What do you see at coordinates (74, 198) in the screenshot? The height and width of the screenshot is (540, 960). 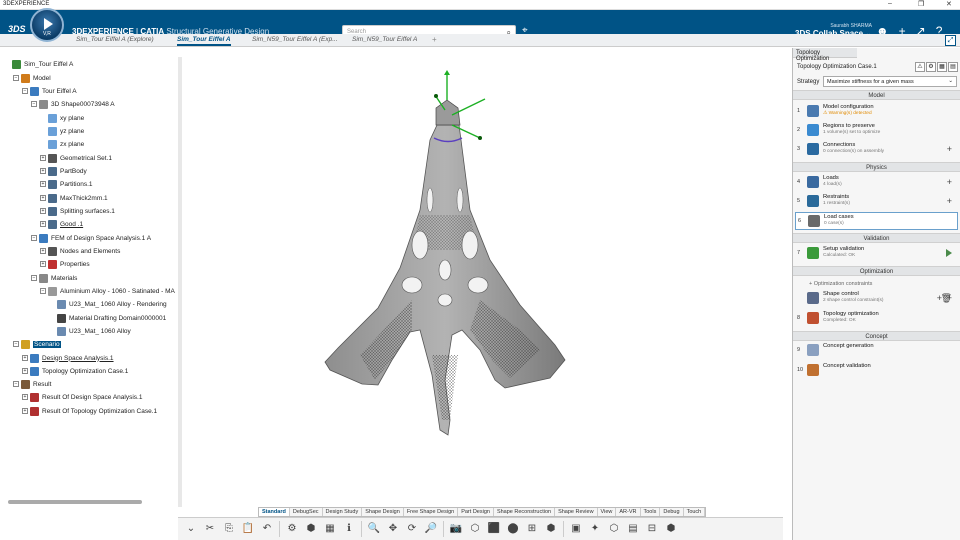 I see `tree-node: + MaxThick2mm.1` at bounding box center [74, 198].